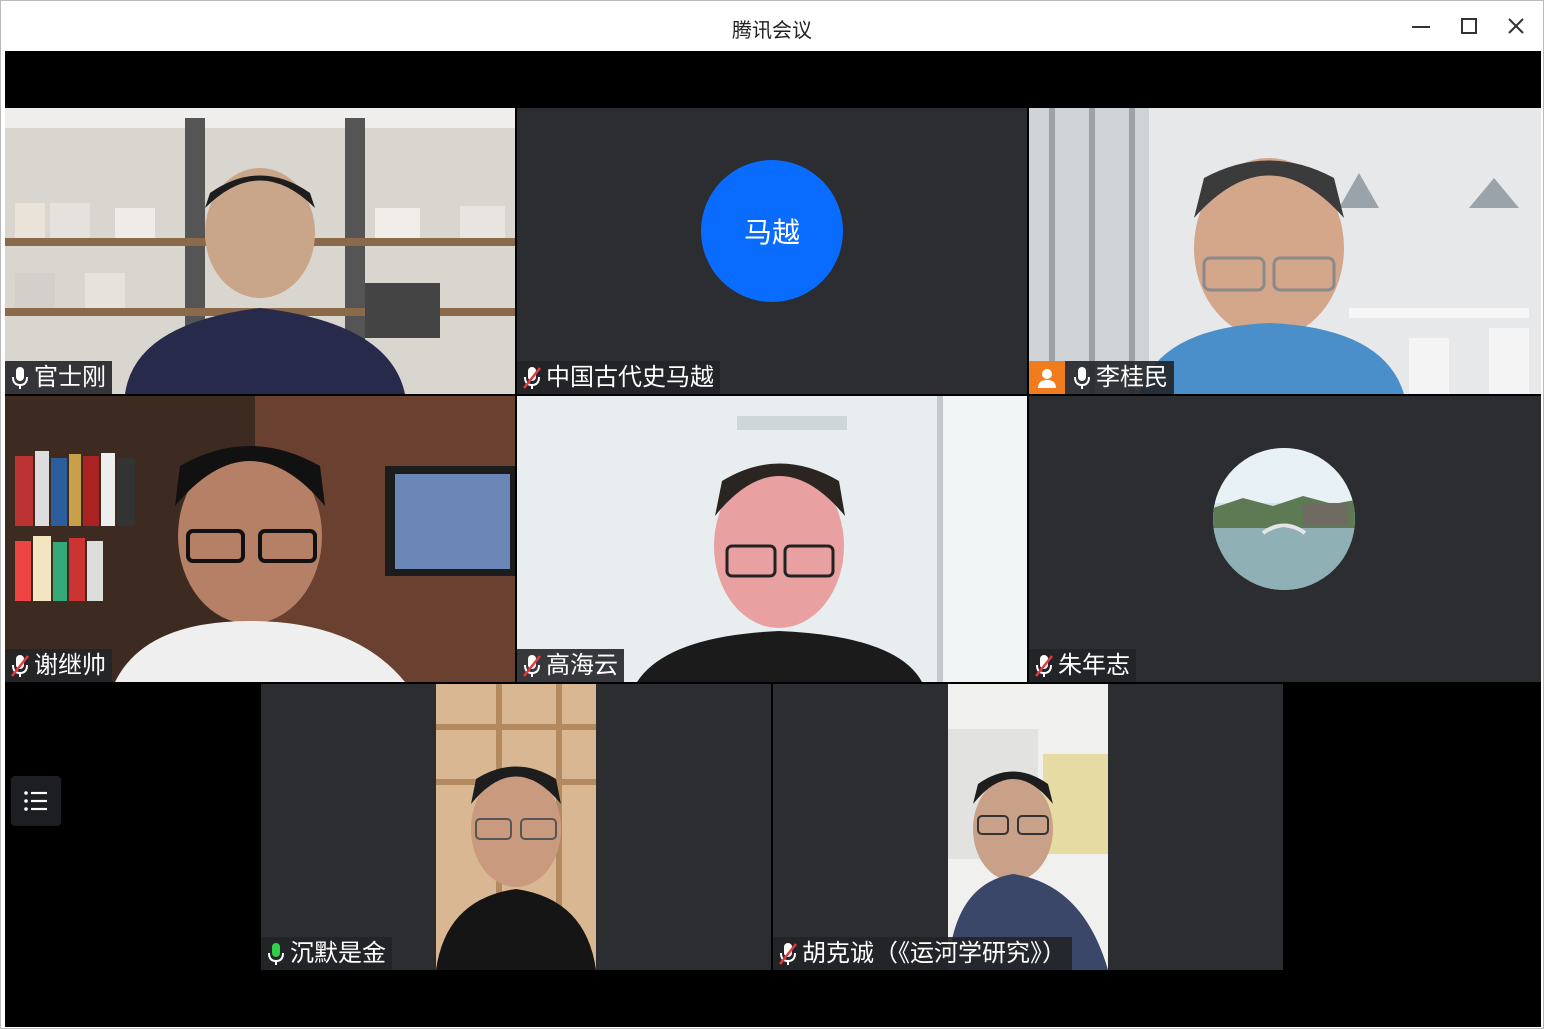 The height and width of the screenshot is (1029, 1544). What do you see at coordinates (772, 30) in the screenshot?
I see `window-title: 腾讯会议` at bounding box center [772, 30].